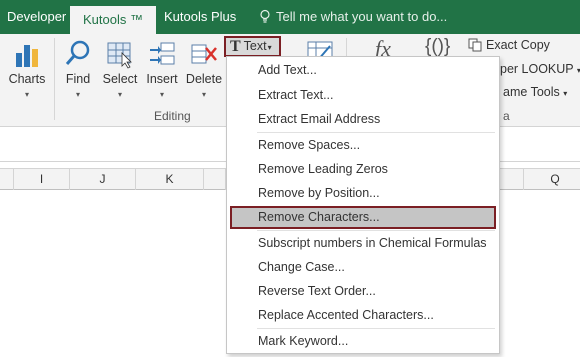 This screenshot has width=580, height=357. I want to click on exact-copy-button: Exact Copy, so click(509, 45).